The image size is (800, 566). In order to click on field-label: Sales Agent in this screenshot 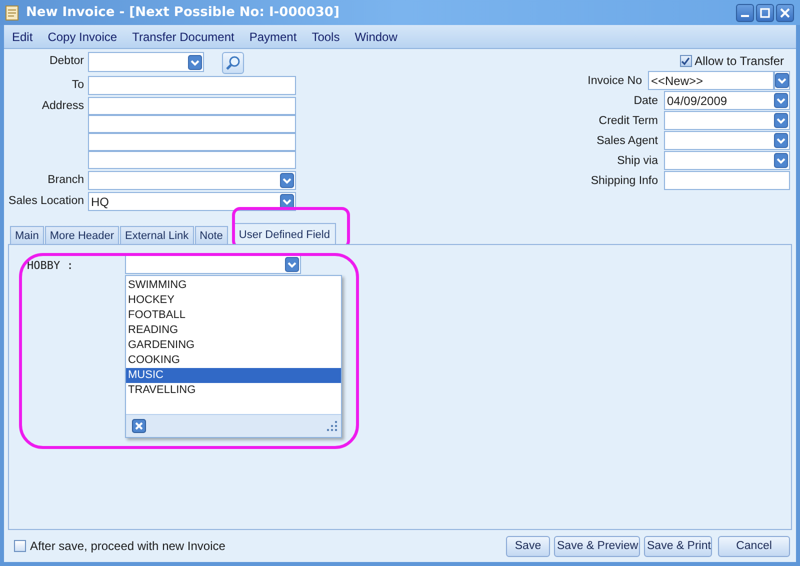, I will do `click(627, 140)`.